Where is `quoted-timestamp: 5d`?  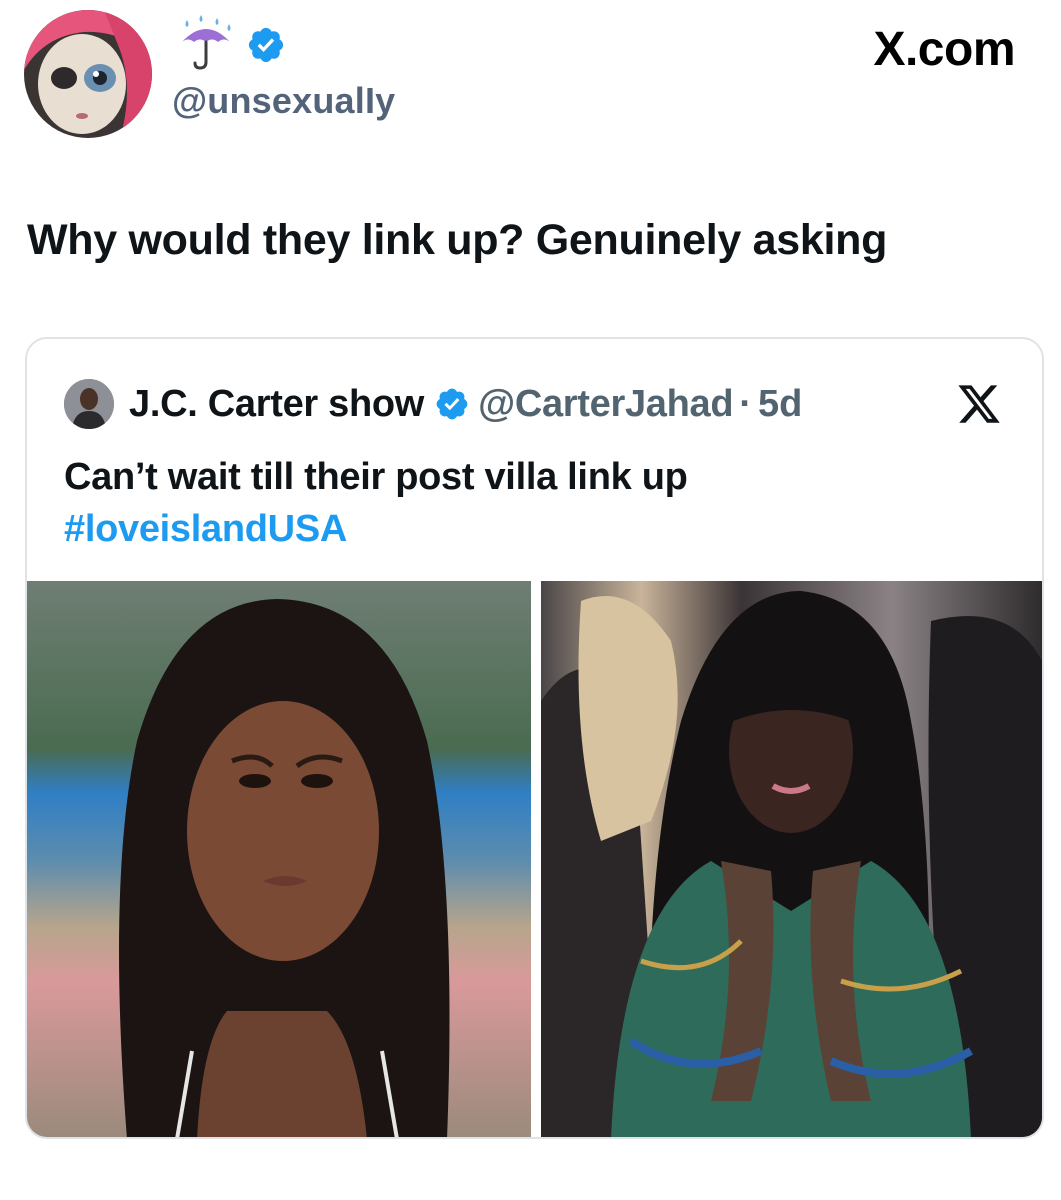
quoted-timestamp: 5d is located at coordinates (780, 404).